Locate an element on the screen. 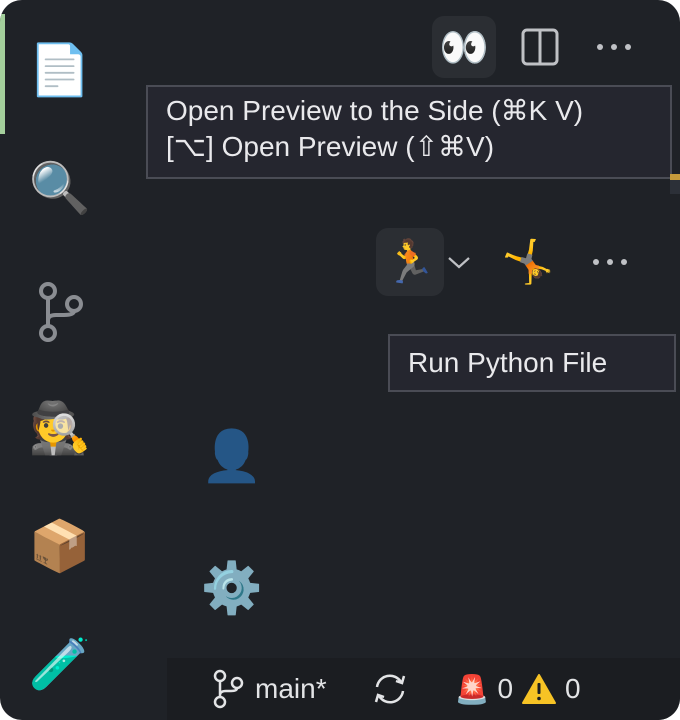 Image resolution: width=680 pixels, height=720 pixels. gear-icon: ⚙️ is located at coordinates (232, 588).